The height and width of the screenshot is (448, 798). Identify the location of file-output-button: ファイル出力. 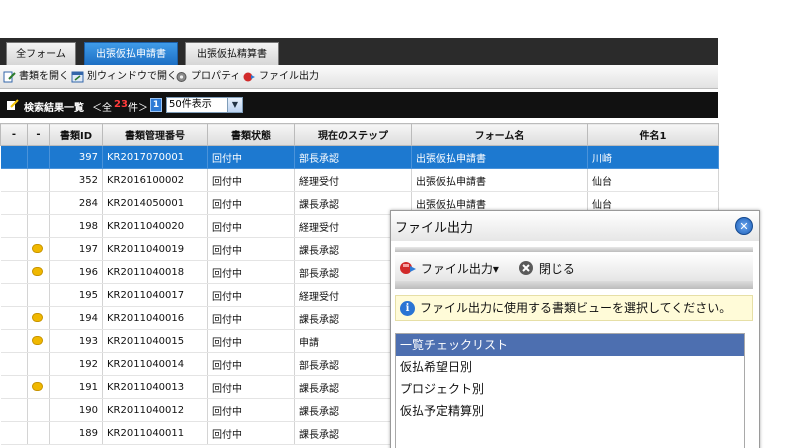
(280, 77).